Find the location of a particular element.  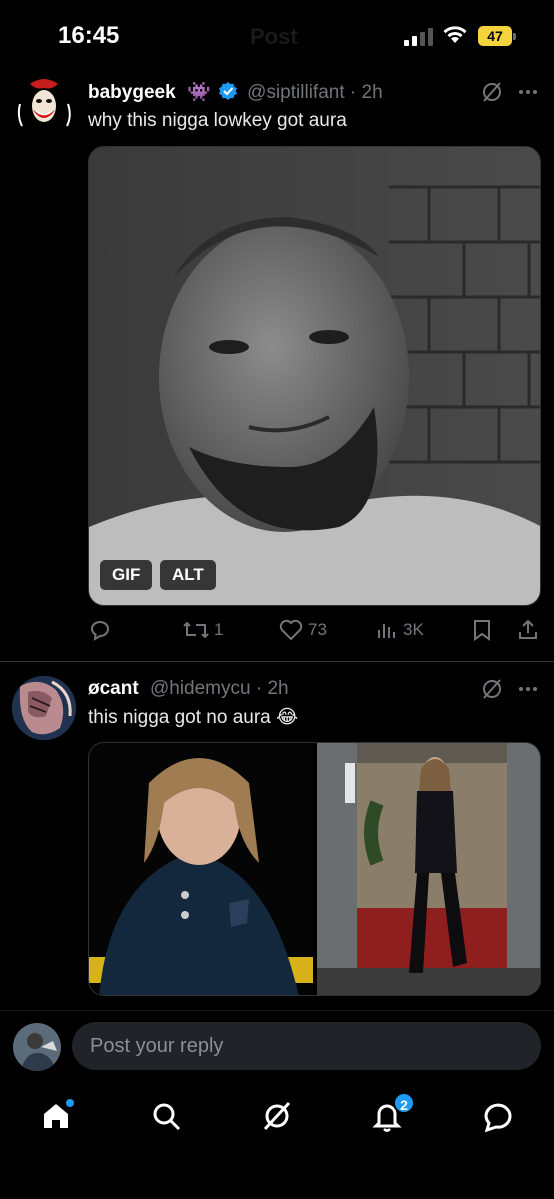

like-count: 73 is located at coordinates (317, 629).